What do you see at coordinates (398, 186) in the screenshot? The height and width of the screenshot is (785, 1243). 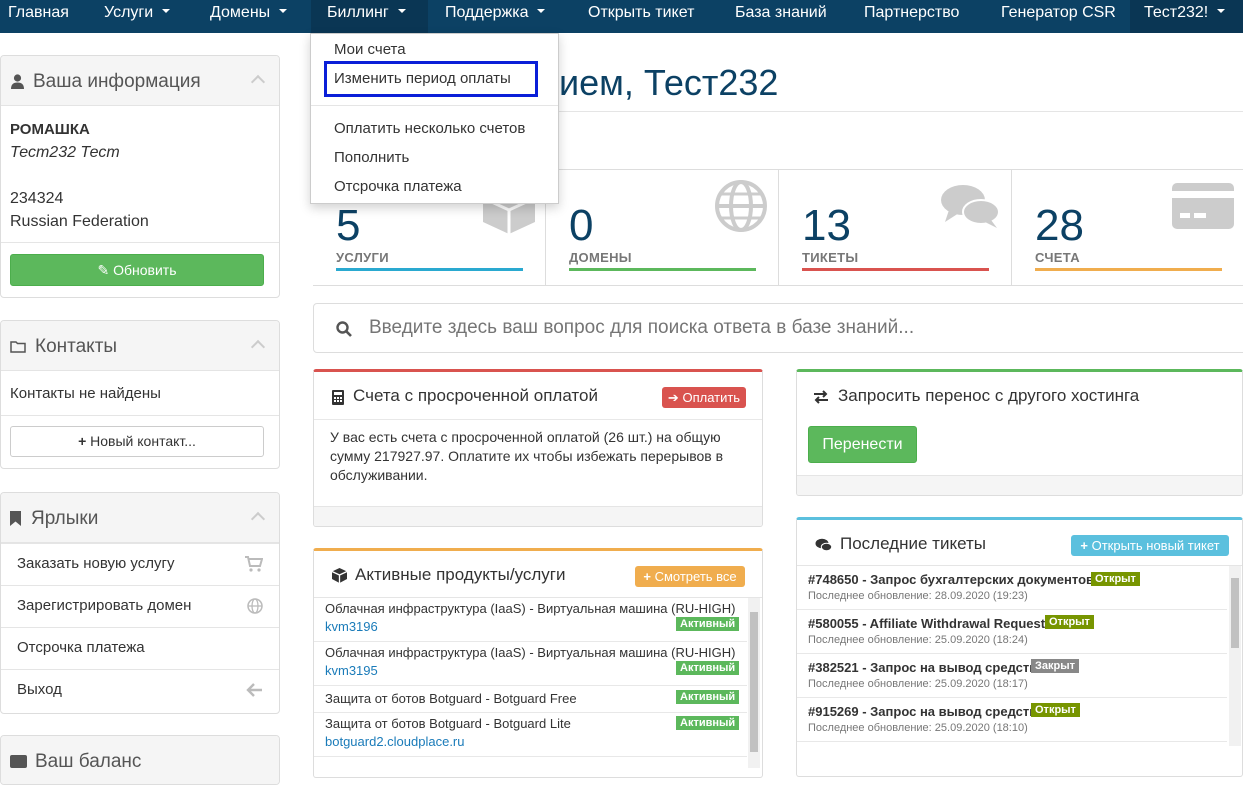 I see `menu-payment-deferral: Отсрочка платежа` at bounding box center [398, 186].